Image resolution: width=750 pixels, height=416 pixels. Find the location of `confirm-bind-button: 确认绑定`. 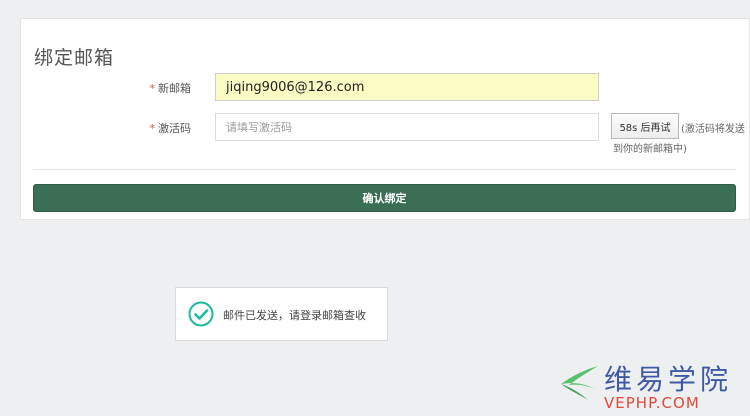

confirm-bind-button: 确认绑定 is located at coordinates (384, 198).